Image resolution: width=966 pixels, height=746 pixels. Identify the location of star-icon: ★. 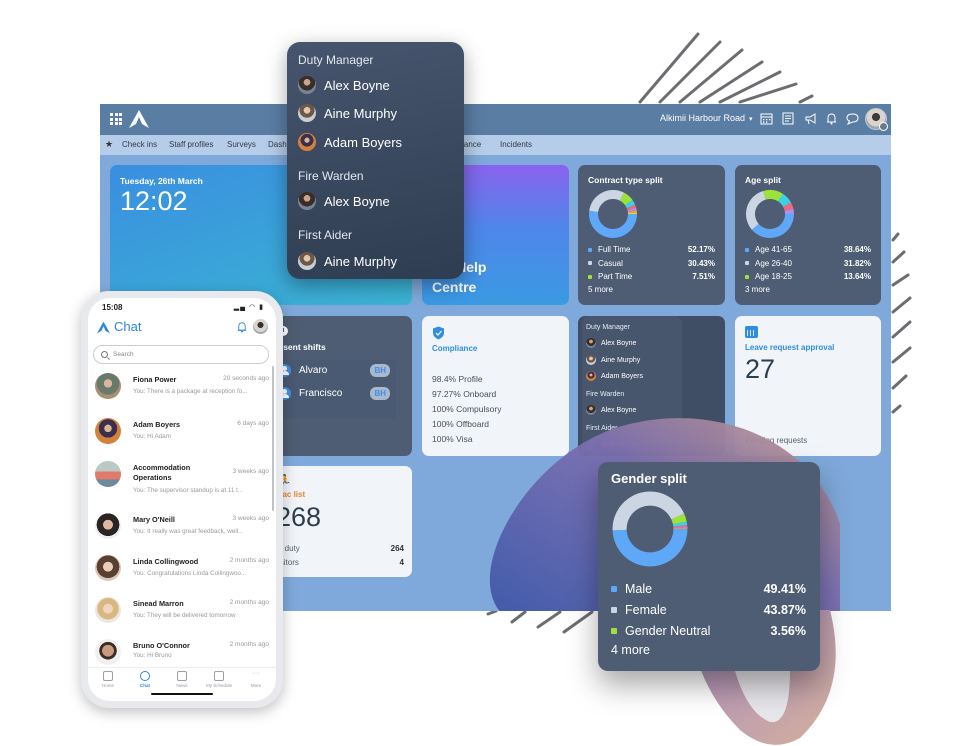
(109, 144).